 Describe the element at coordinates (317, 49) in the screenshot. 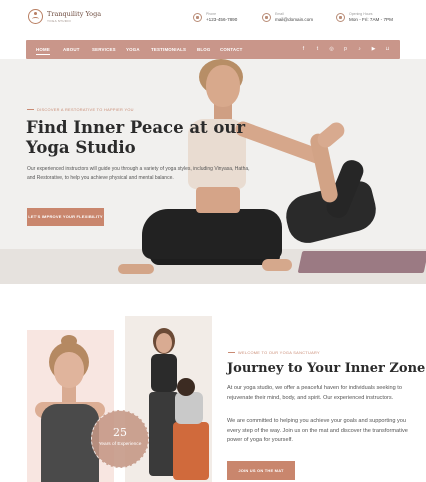

I see `twitter-icon: t` at that location.